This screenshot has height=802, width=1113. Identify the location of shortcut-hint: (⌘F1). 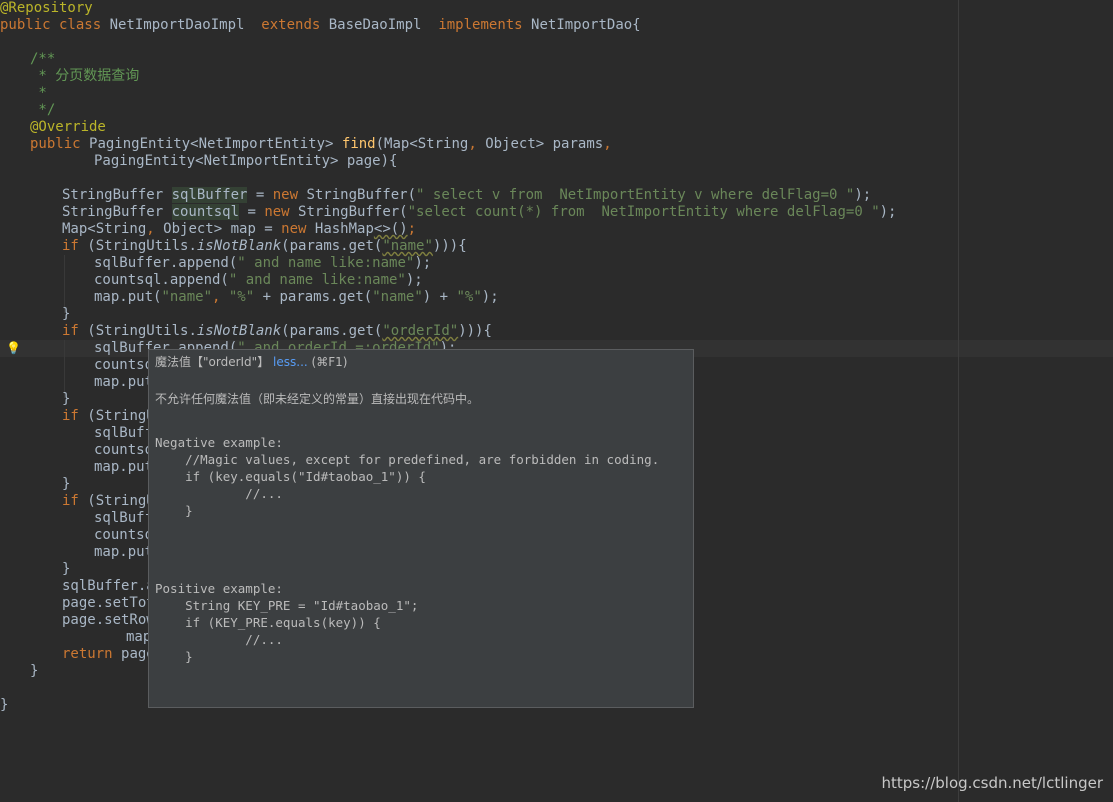
(329, 362).